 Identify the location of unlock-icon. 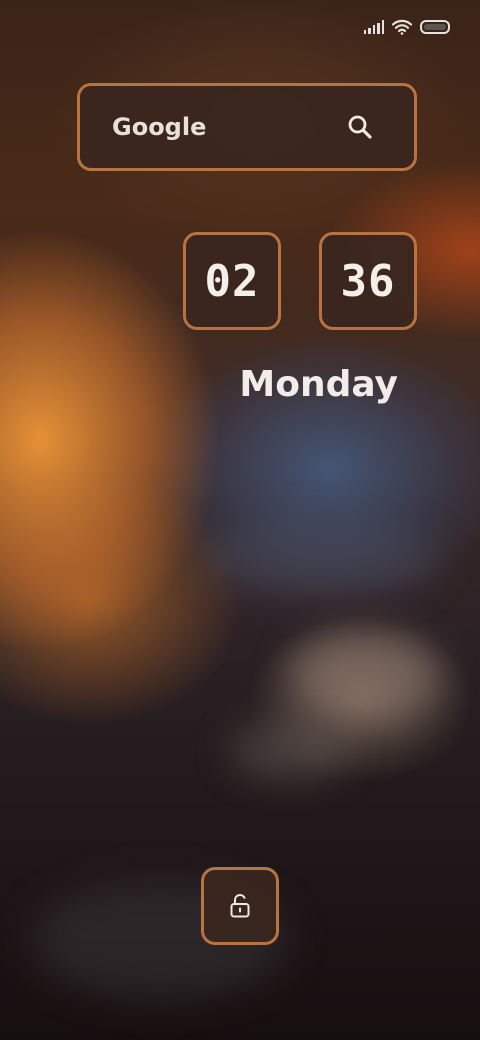
(240, 906).